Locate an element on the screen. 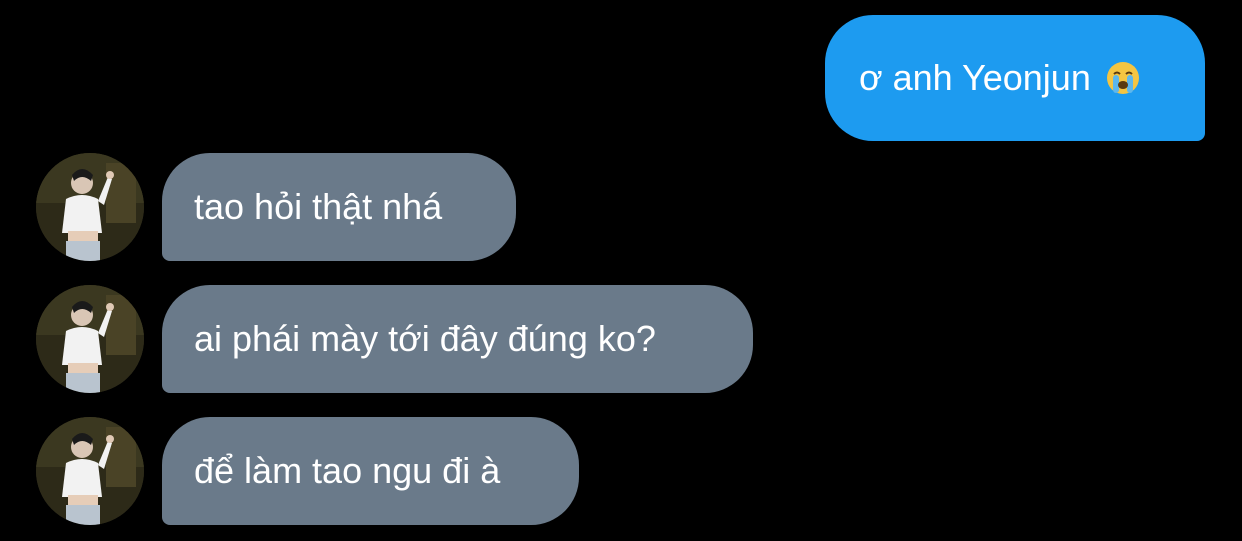  sent-message-bubble: ơ anh Yeonjun is located at coordinates (1015, 78).